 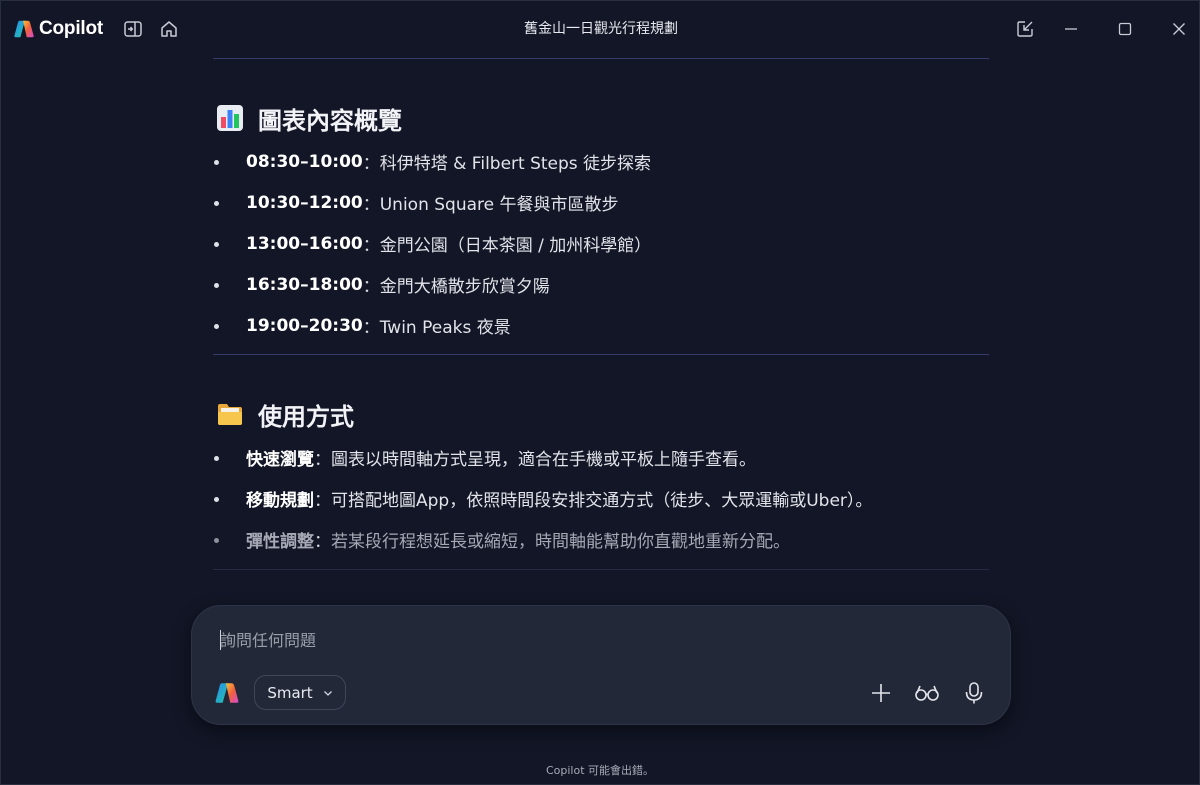 What do you see at coordinates (601, 414) in the screenshot?
I see `section-heading: 使用方式` at bounding box center [601, 414].